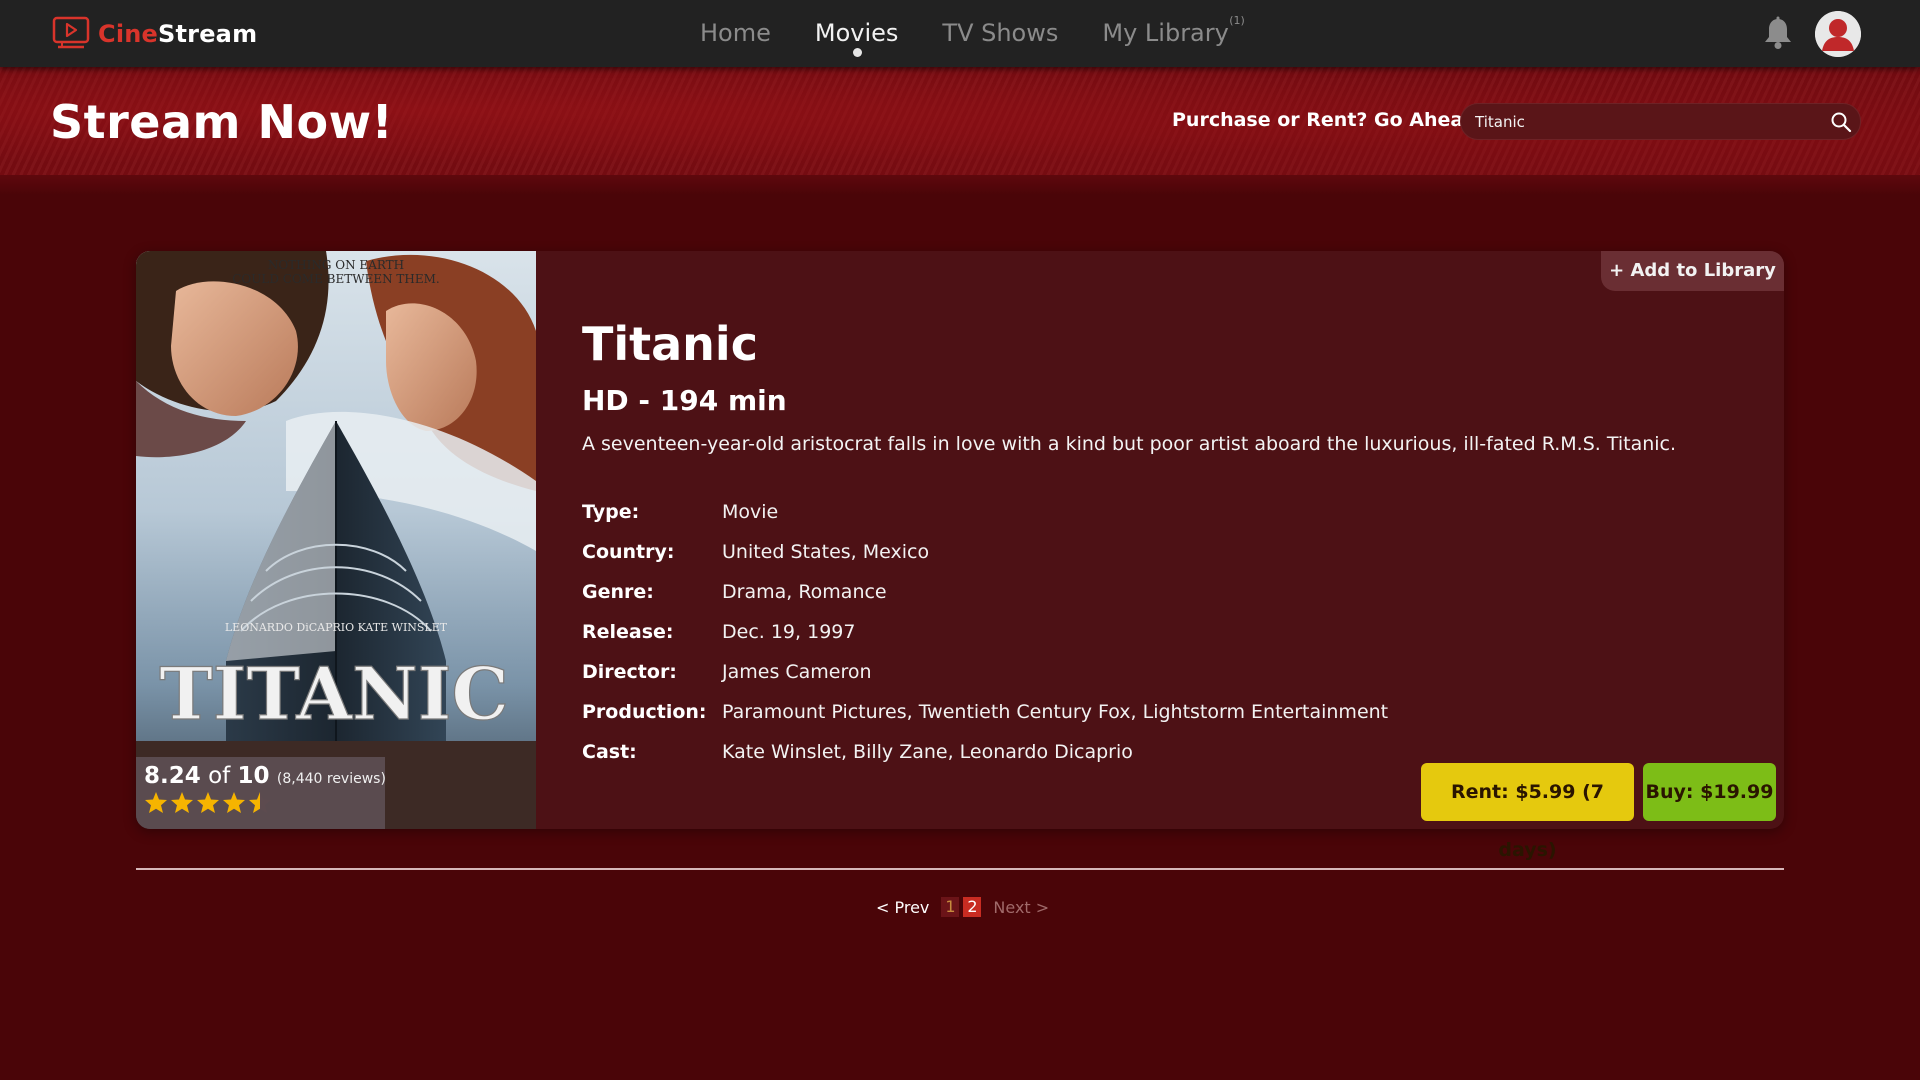 This screenshot has width=1920, height=1080. Describe the element at coordinates (684, 400) in the screenshot. I see `movie-format-runtime: HD - 194 min` at that location.